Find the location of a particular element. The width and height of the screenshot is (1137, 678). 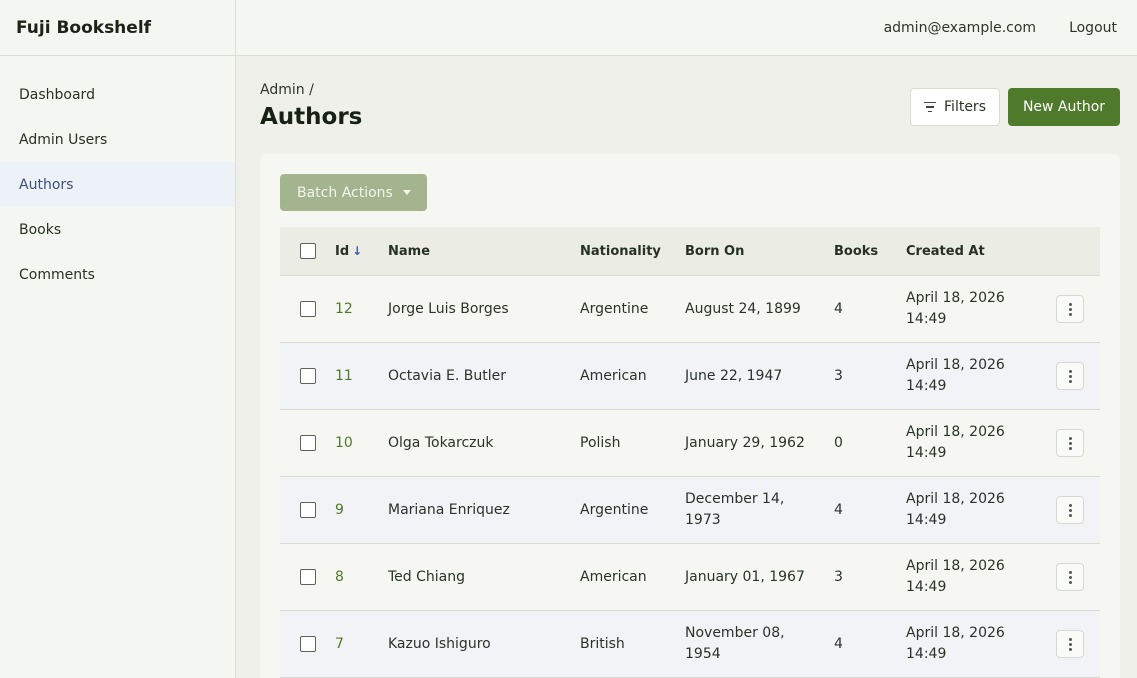

row-name: Olga Tokarczuk is located at coordinates (441, 443).